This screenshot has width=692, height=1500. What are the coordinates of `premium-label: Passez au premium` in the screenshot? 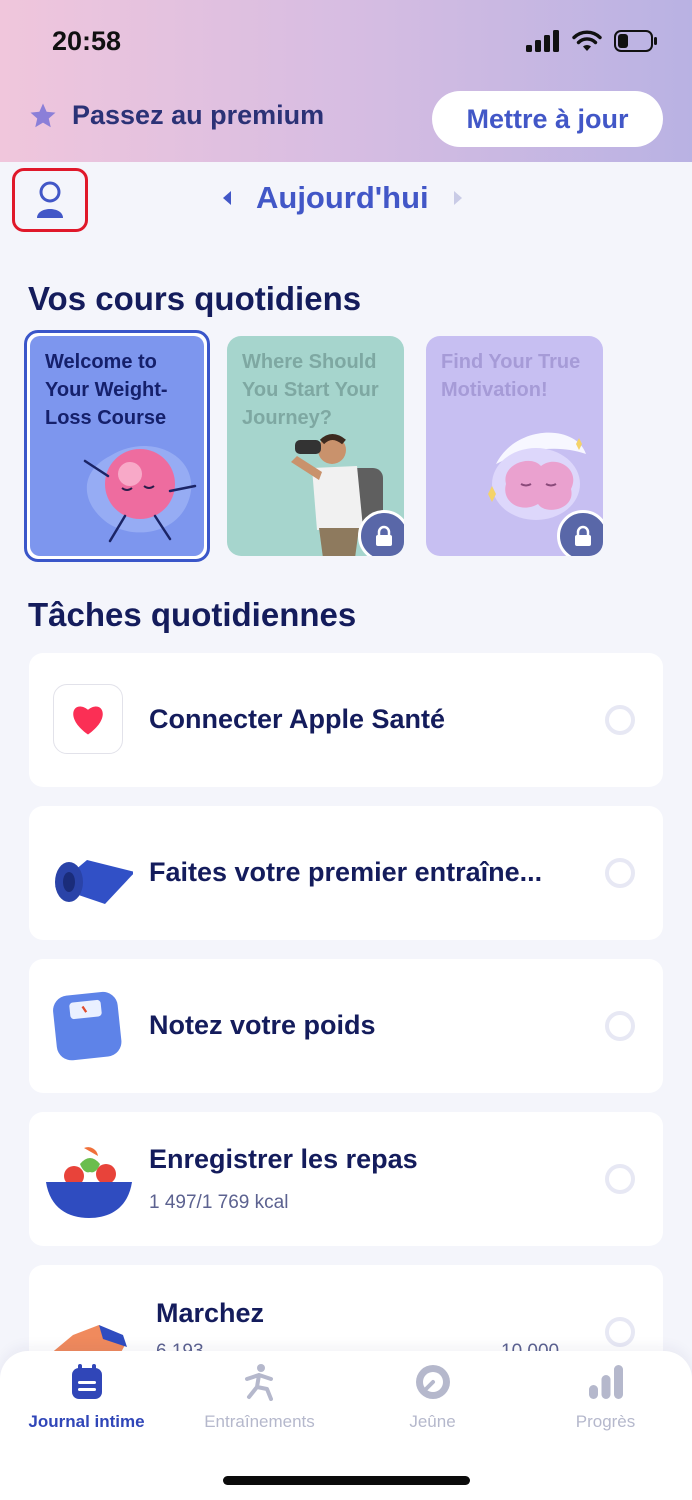 It's located at (198, 115).